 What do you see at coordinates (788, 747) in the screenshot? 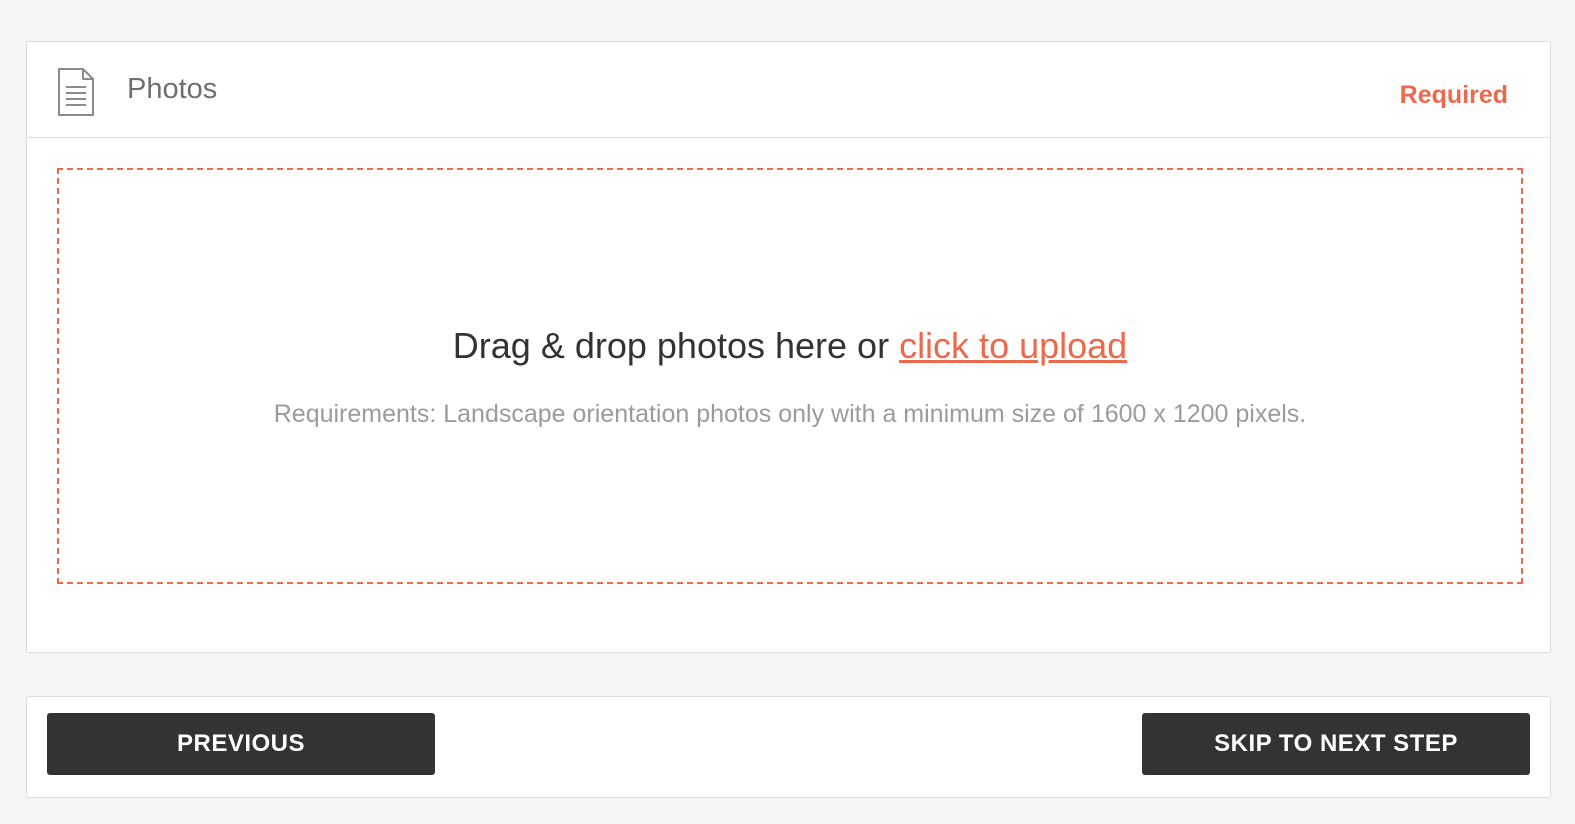
I see `step-navigation: PREVIOUS SKIP TO NEXT STEP` at bounding box center [788, 747].